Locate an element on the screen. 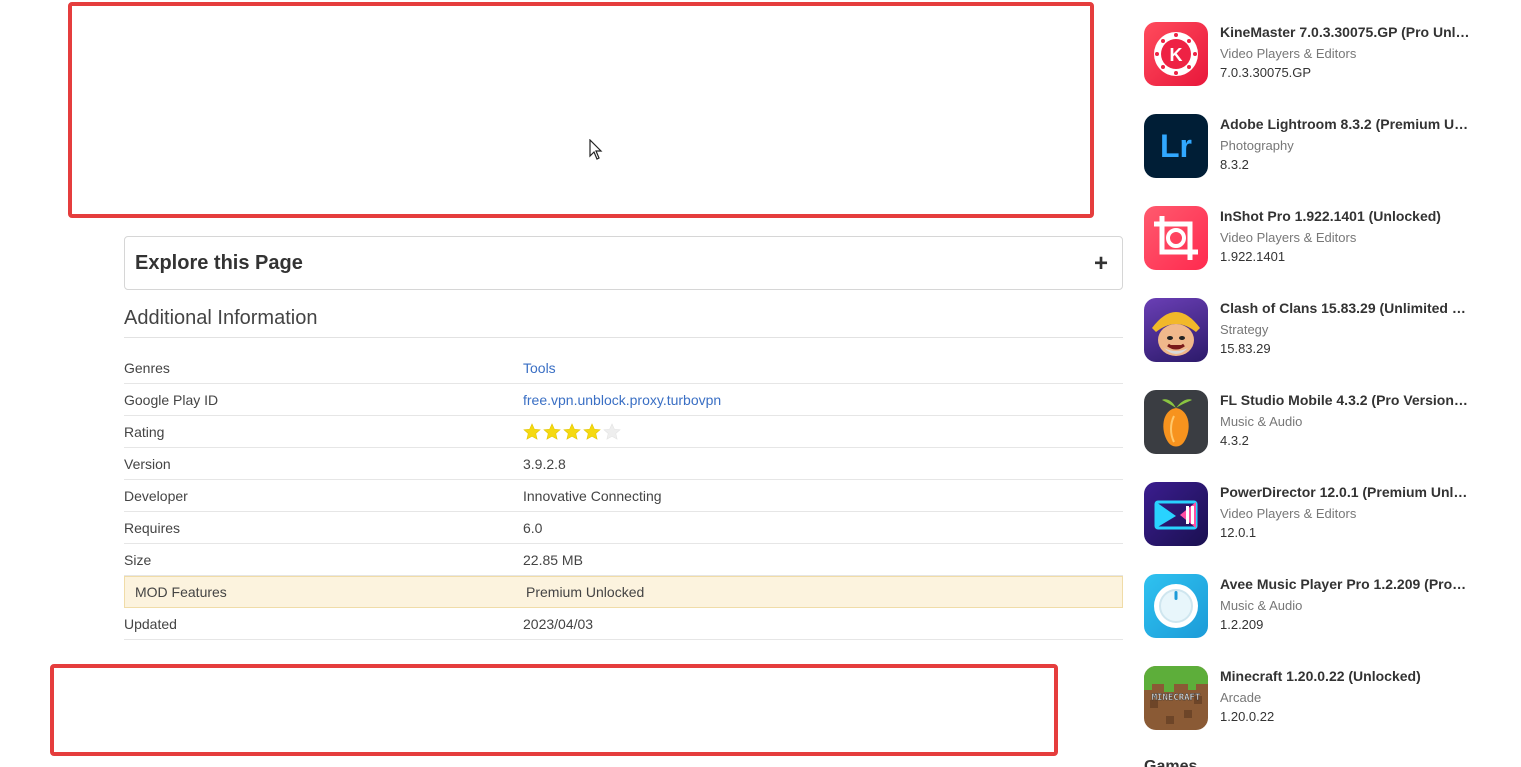 Image resolution: width=1521 pixels, height=767 pixels. games-section-heading: Games is located at coordinates (1171, 762).